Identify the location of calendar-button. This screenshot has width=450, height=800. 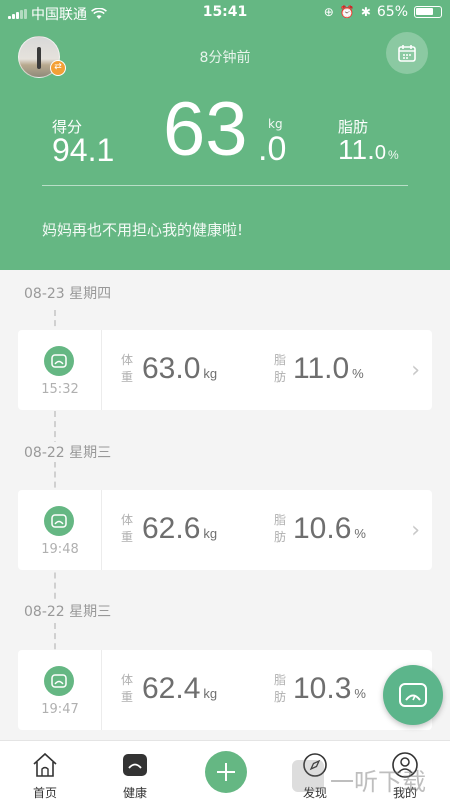
(407, 53).